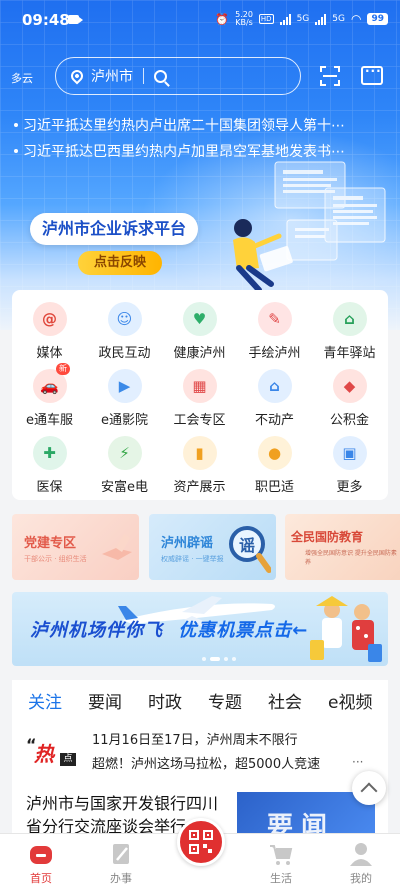  Describe the element at coordinates (281, 878) in the screenshot. I see `nav-label: 生活` at that location.